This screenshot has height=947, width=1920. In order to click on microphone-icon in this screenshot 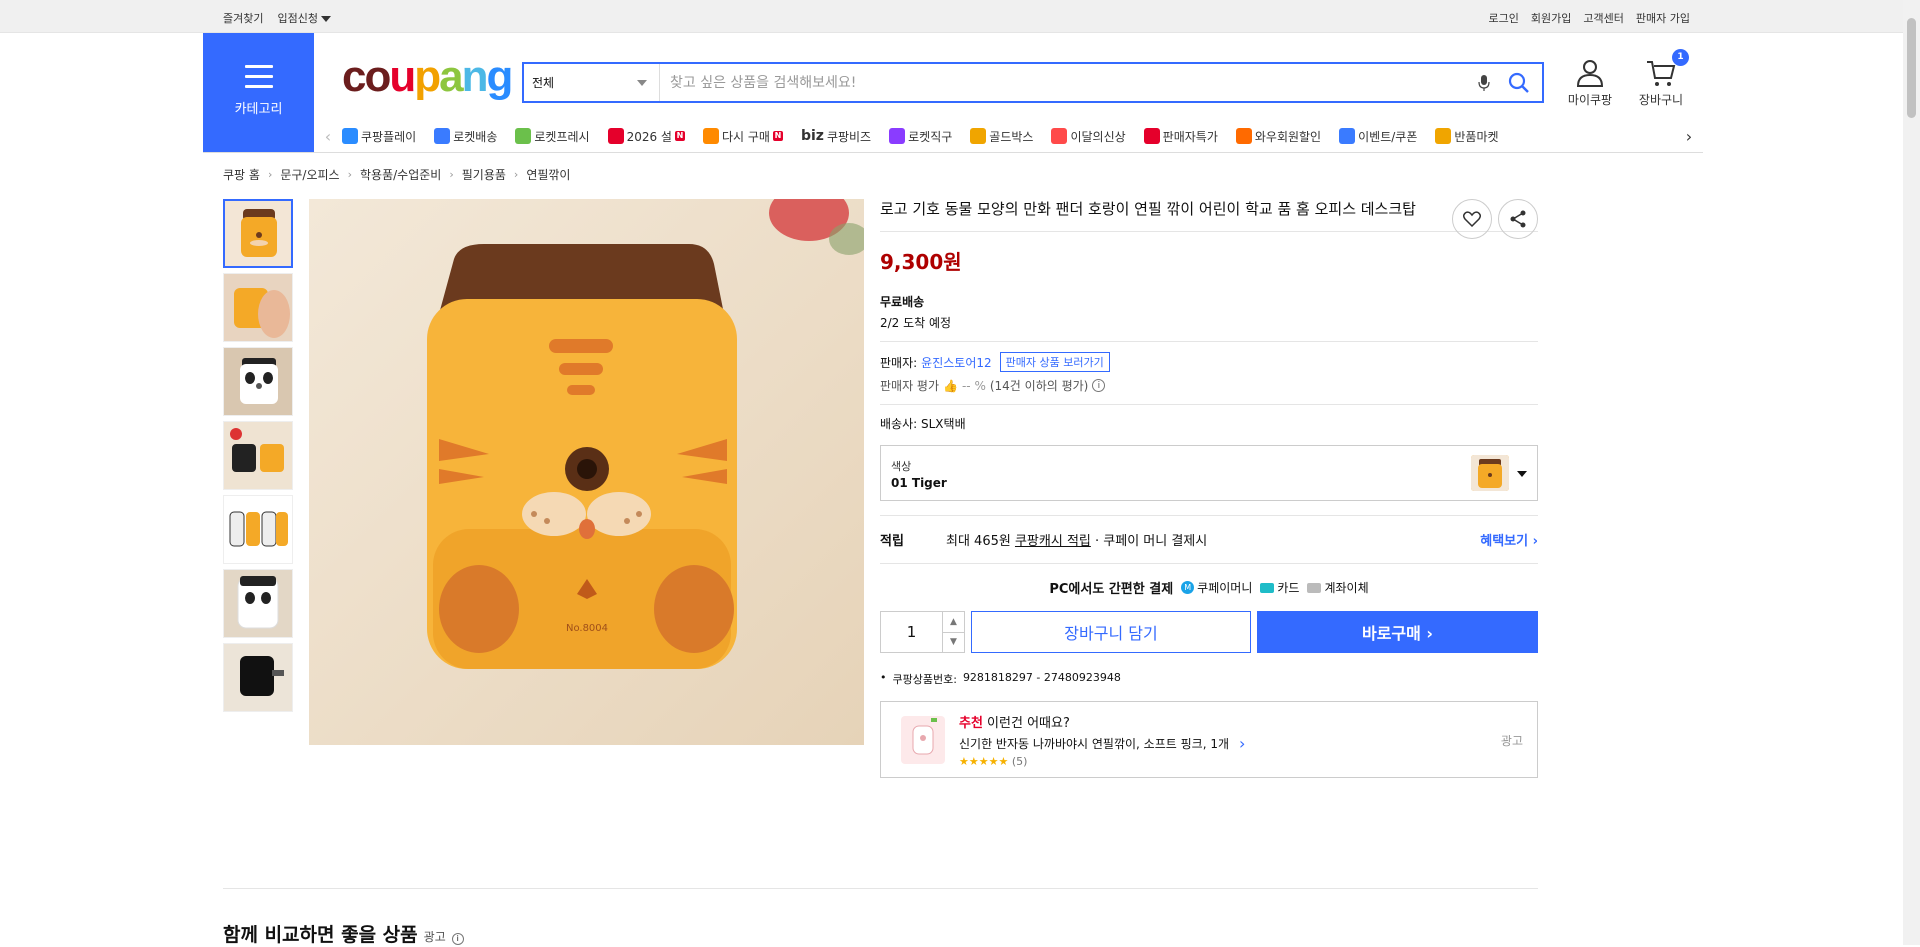, I will do `click(1484, 83)`.